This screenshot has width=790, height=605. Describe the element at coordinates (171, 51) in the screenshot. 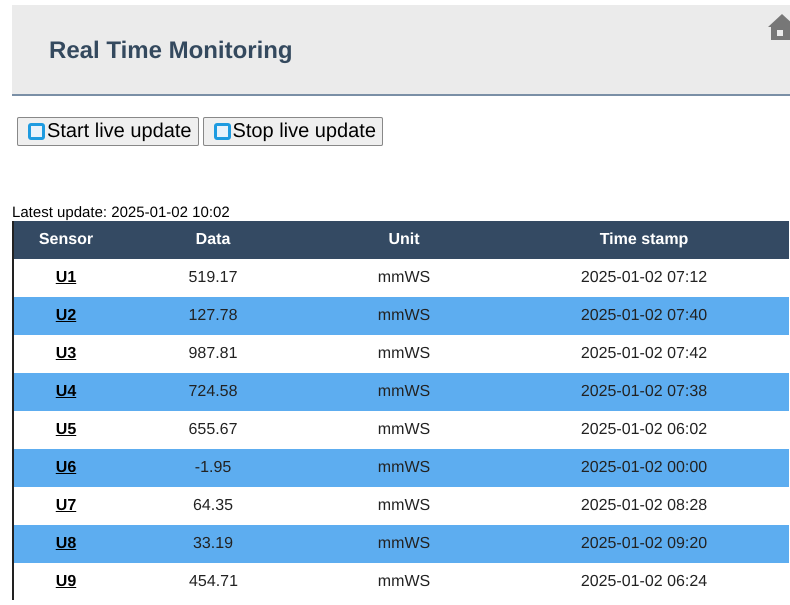

I see `page-title: Real Time Monitoring` at that location.